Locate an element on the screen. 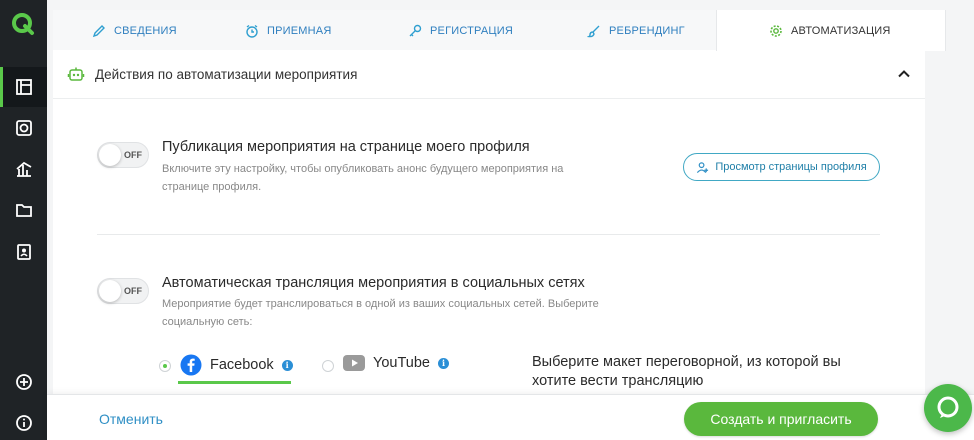  folder-icon is located at coordinates (23, 210).